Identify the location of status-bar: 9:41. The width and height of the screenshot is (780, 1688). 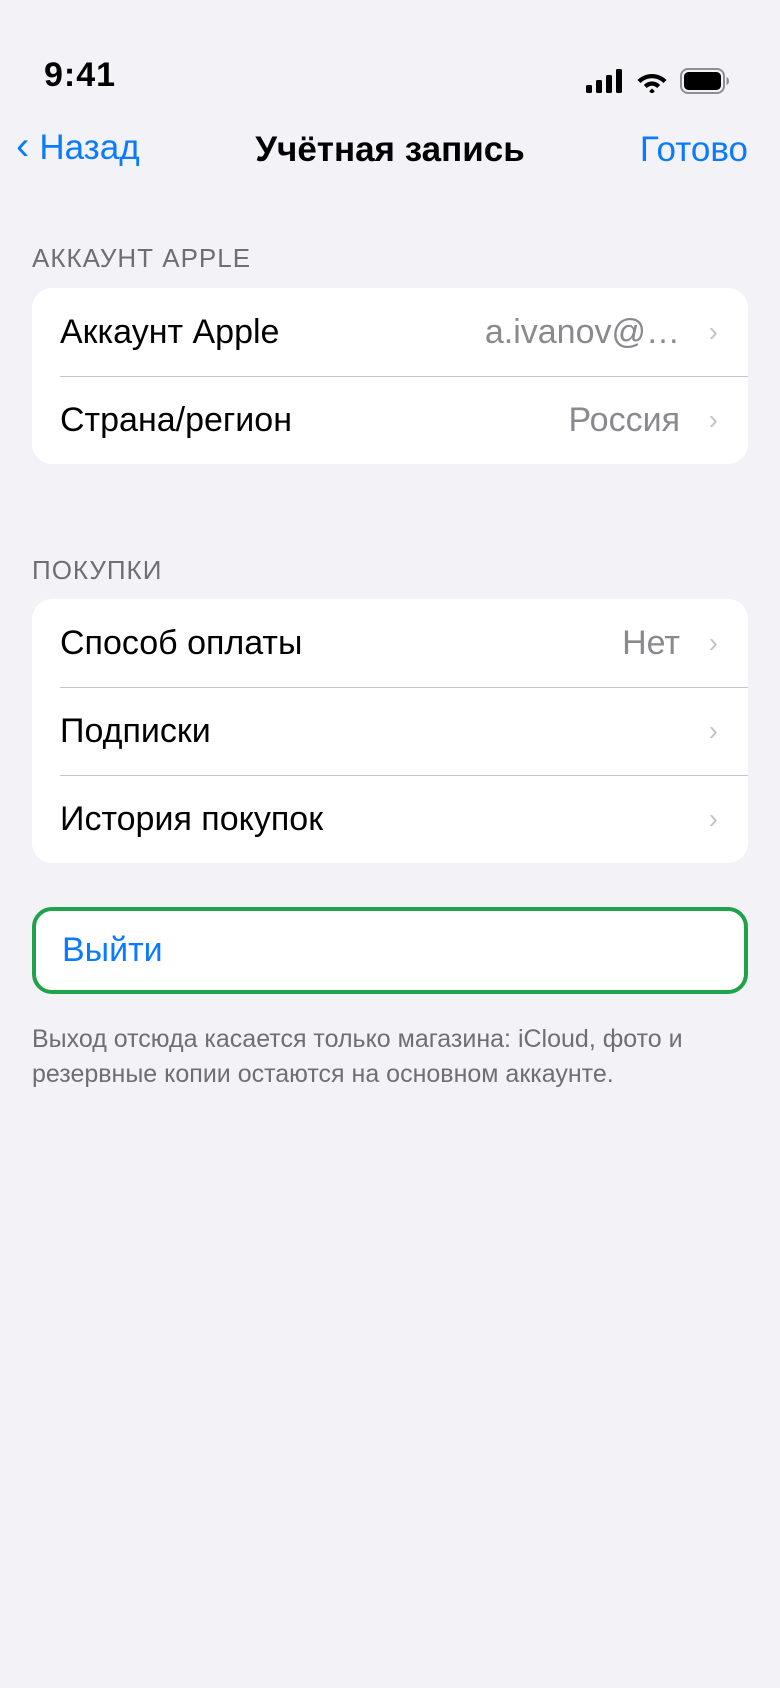
(390, 55).